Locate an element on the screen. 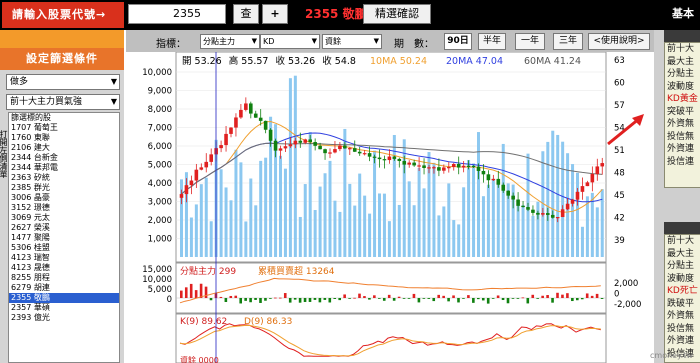  stock-list-item: 4123 瑞智 is located at coordinates (64, 258).